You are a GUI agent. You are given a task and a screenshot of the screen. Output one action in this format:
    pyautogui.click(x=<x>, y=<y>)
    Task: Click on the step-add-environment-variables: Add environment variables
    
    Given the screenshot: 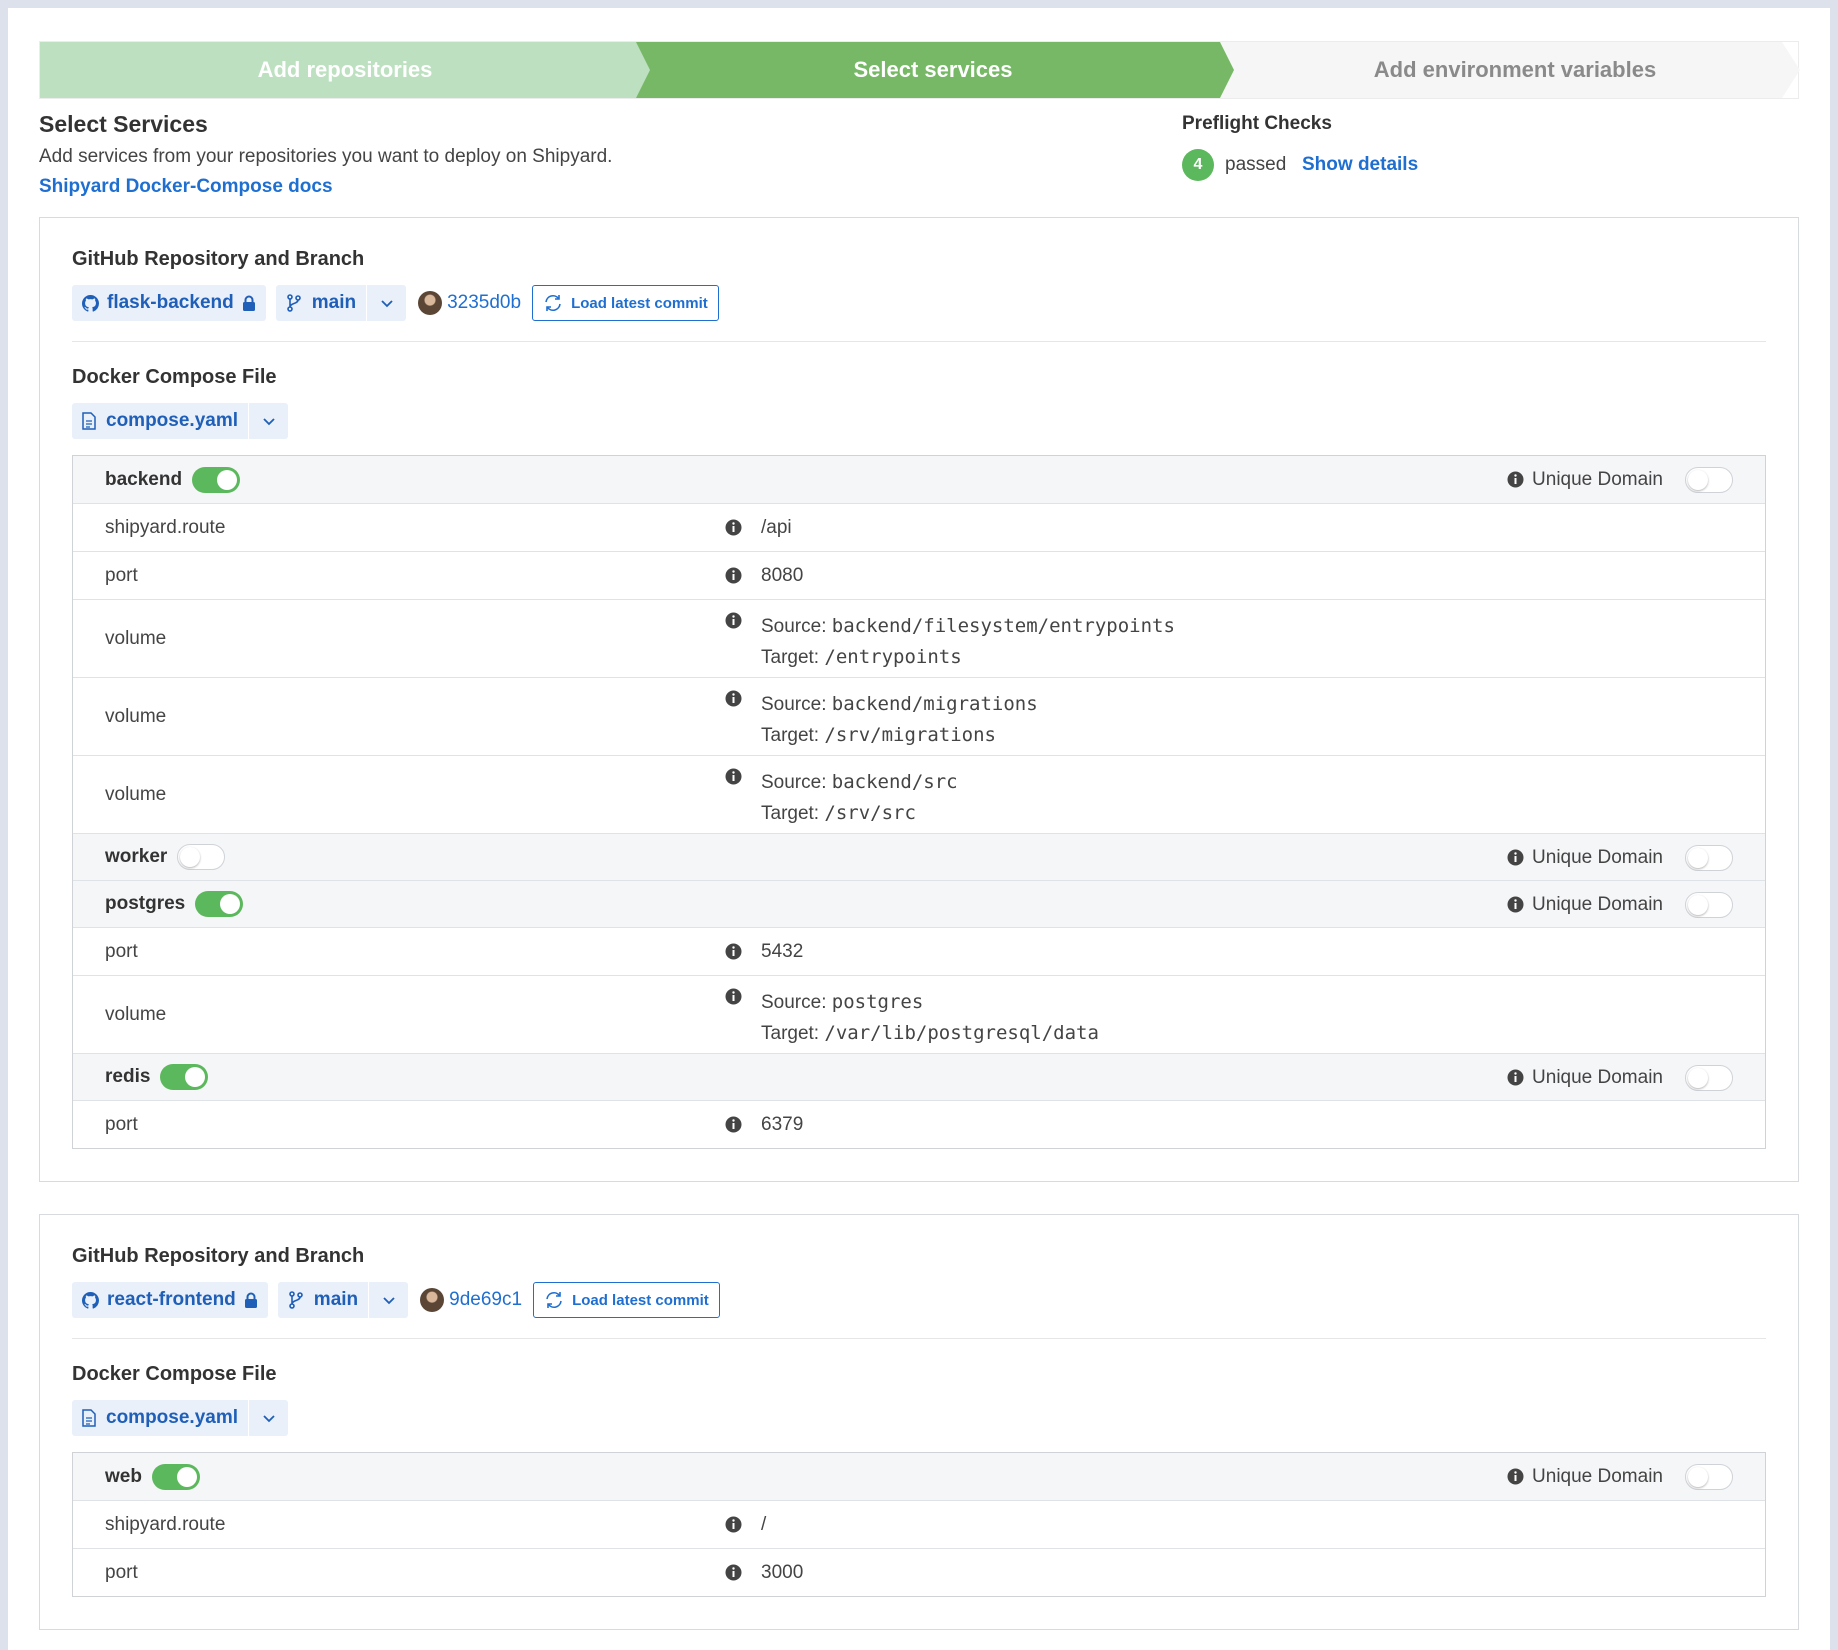 What is the action you would take?
    pyautogui.click(x=1508, y=70)
    